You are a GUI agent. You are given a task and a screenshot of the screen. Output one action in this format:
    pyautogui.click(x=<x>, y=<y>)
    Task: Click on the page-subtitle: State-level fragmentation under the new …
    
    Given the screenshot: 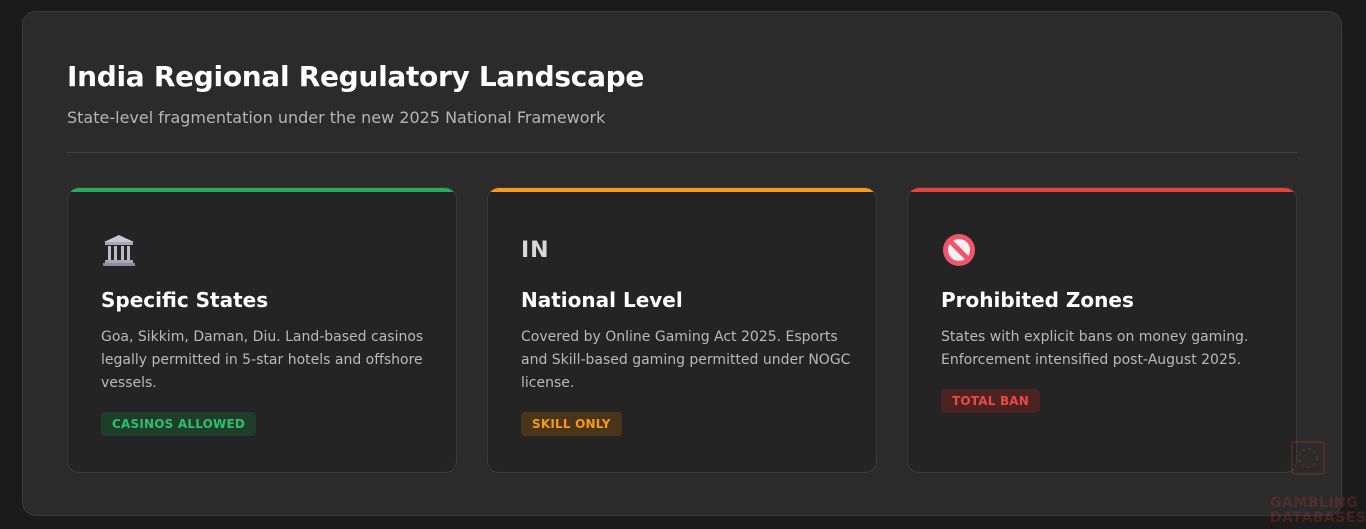 What is the action you would take?
    pyautogui.click(x=336, y=117)
    